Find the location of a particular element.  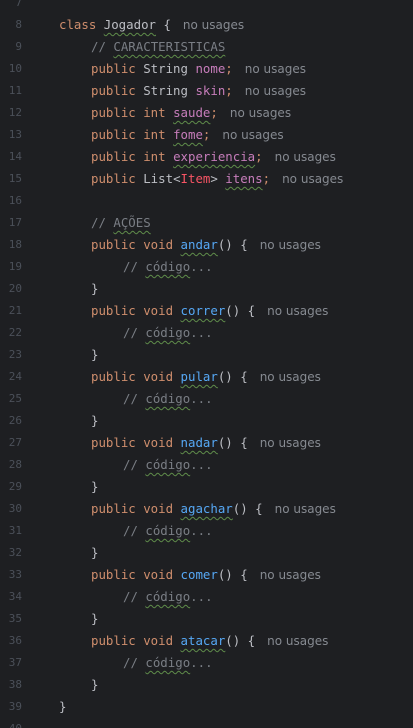

line-number: 15 is located at coordinates (15, 178).